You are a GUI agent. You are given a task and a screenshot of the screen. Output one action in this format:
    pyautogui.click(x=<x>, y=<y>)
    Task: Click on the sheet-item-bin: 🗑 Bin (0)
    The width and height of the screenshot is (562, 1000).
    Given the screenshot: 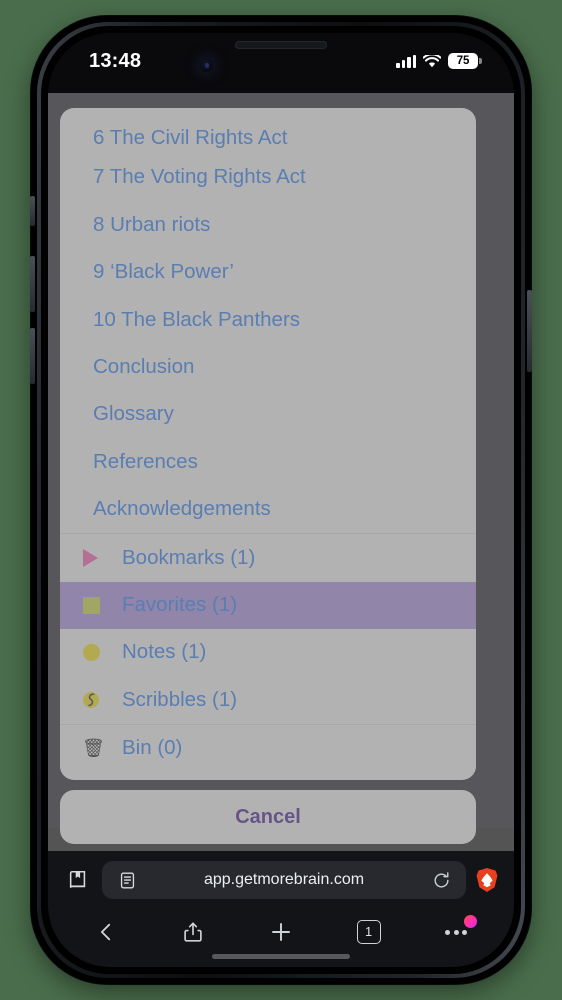 What is the action you would take?
    pyautogui.click(x=268, y=748)
    